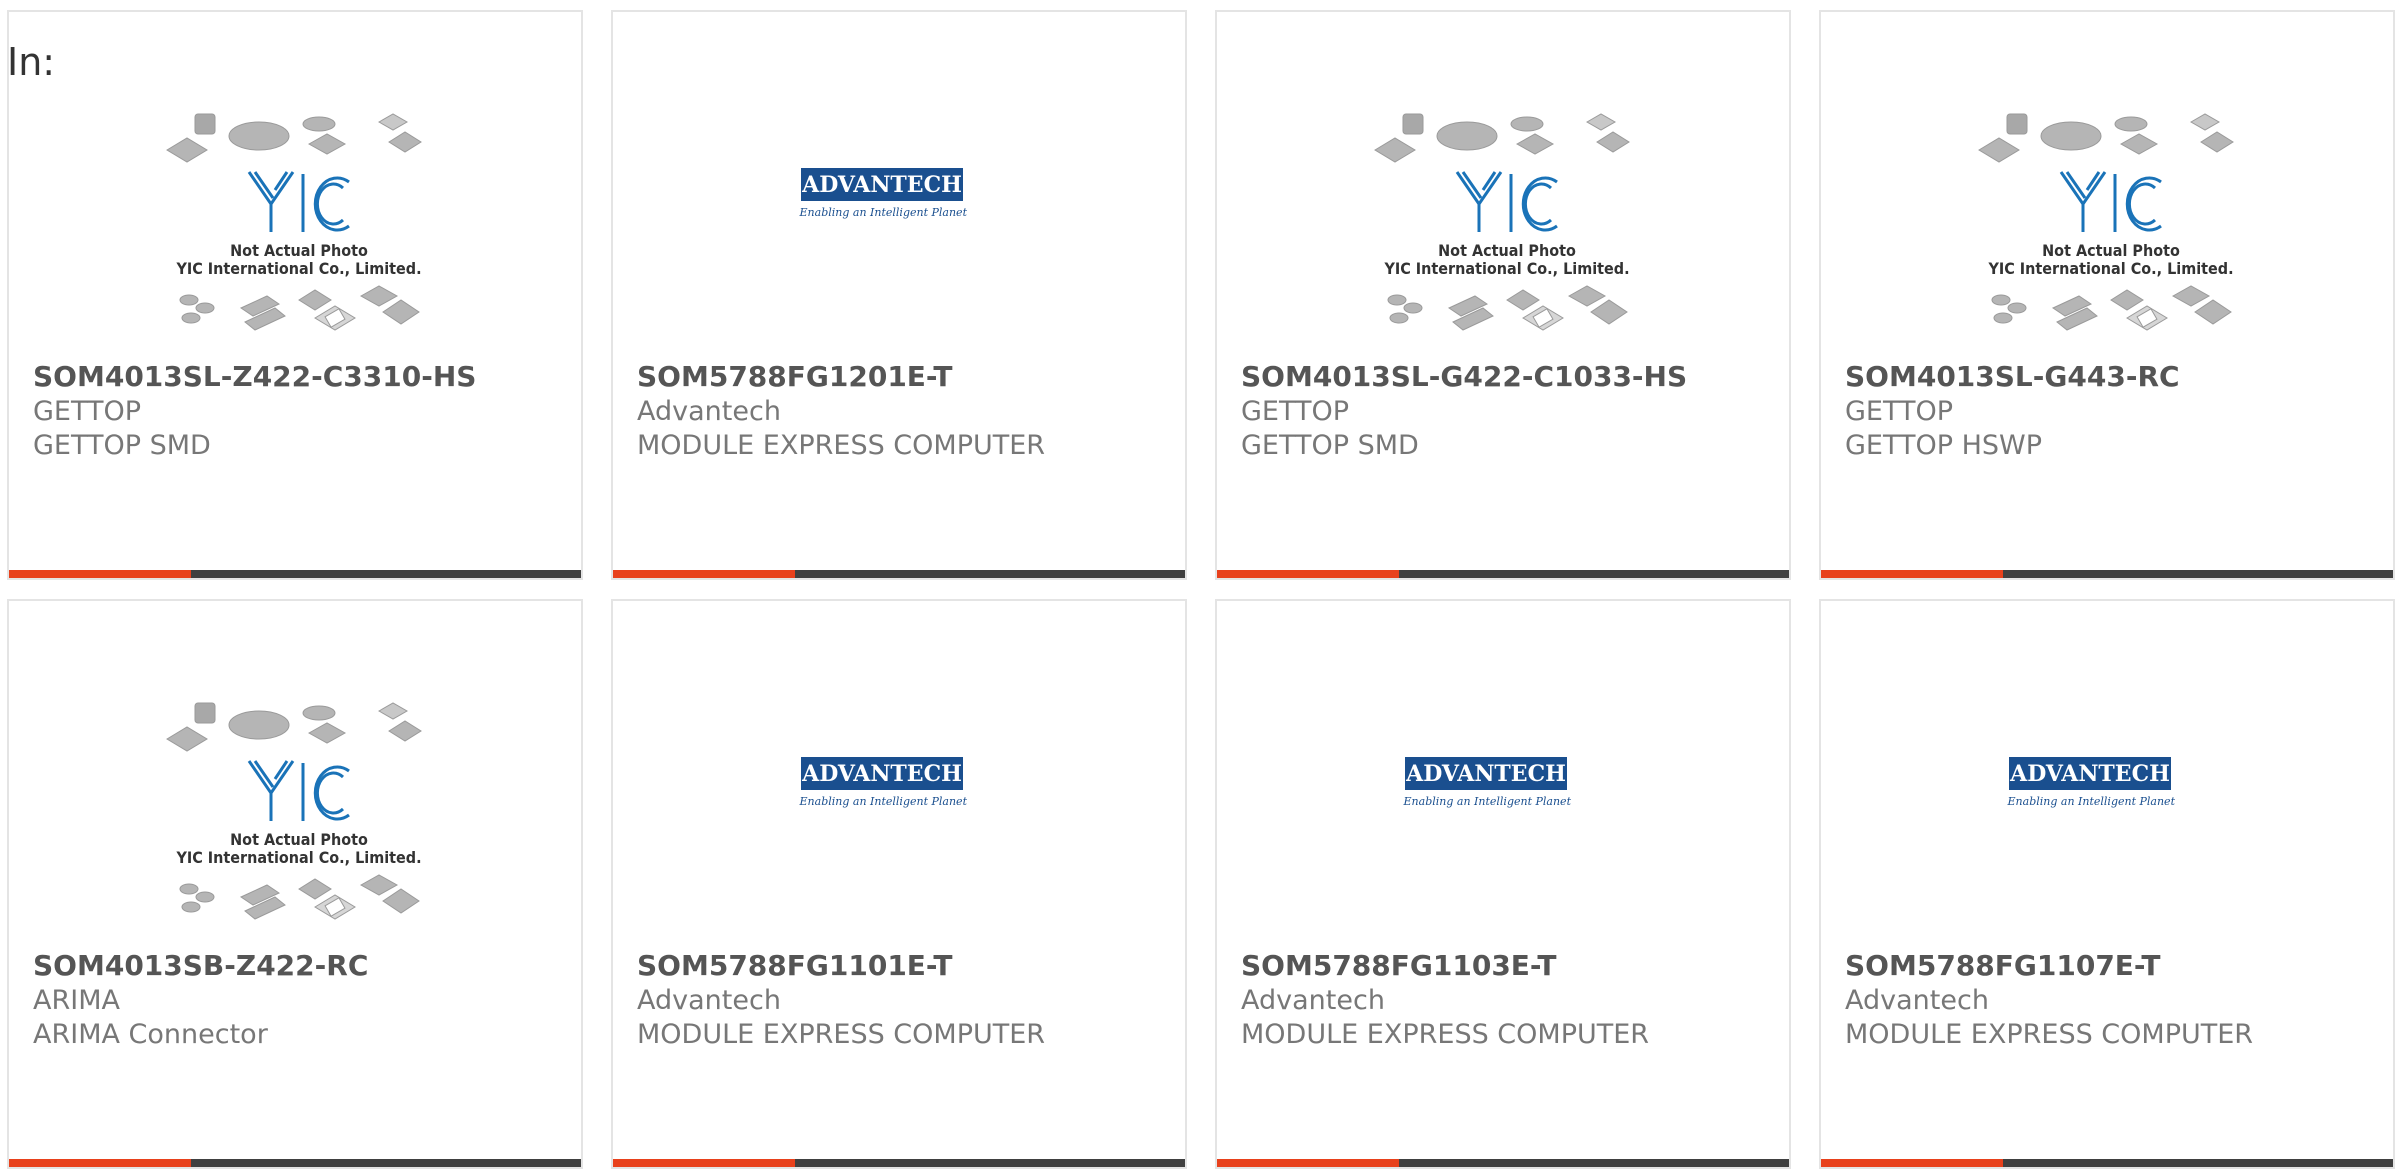  I want to click on manufacturer-label: ARIMA, so click(76, 1000).